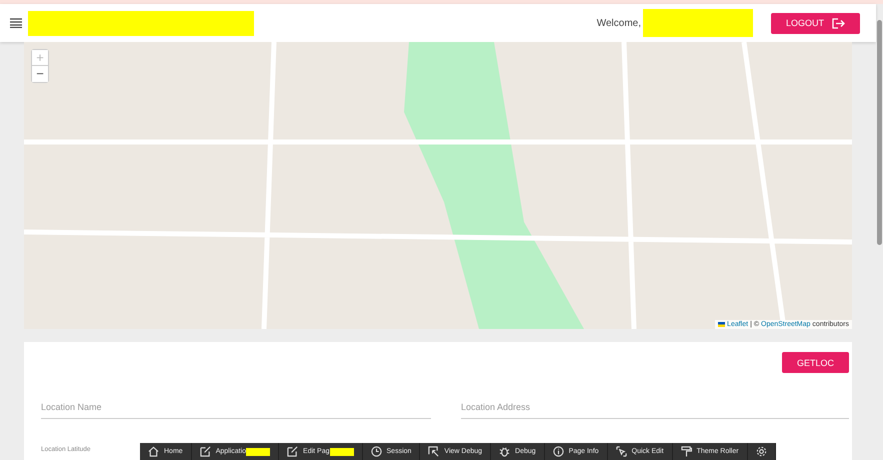 The width and height of the screenshot is (883, 460). Describe the element at coordinates (434, 451) in the screenshot. I see `view-icon` at that location.